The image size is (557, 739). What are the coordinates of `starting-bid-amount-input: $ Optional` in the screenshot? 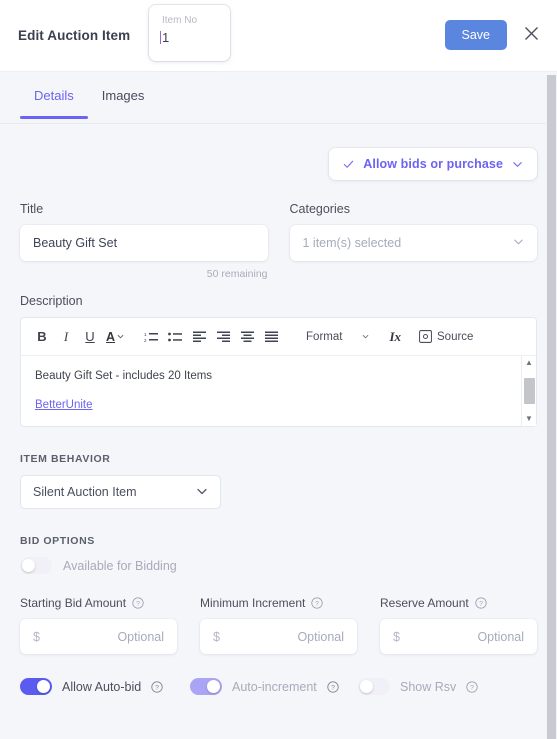 It's located at (98, 636).